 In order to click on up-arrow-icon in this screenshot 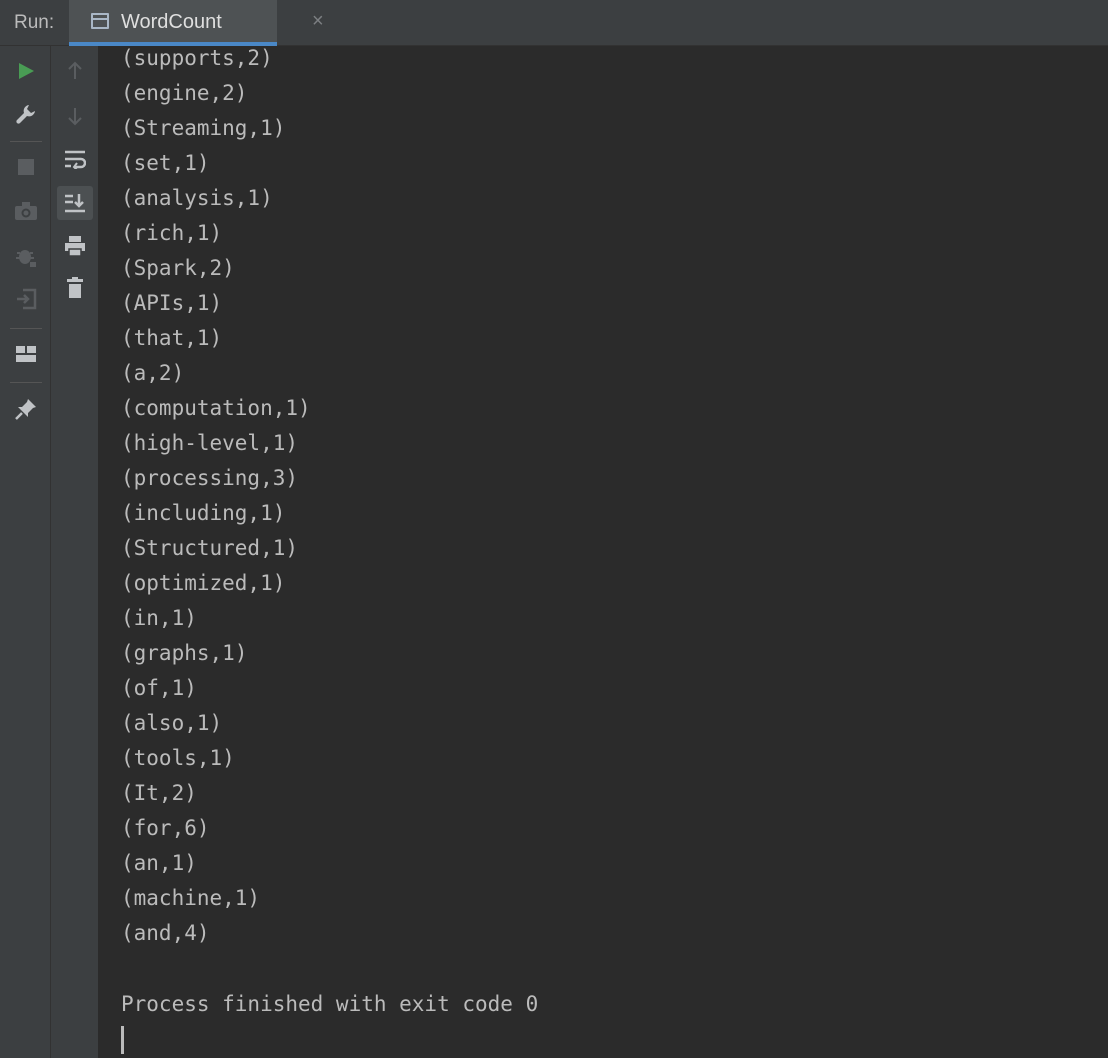, I will do `click(75, 71)`.